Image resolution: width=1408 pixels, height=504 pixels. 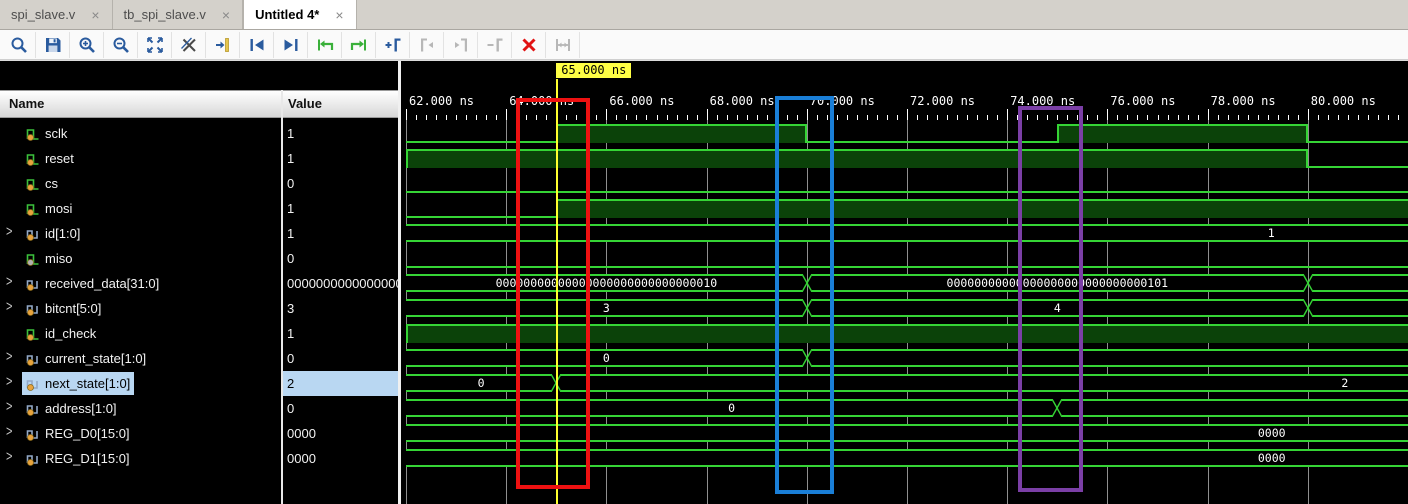 I want to click on signal-row: cs 0, so click(x=199, y=183).